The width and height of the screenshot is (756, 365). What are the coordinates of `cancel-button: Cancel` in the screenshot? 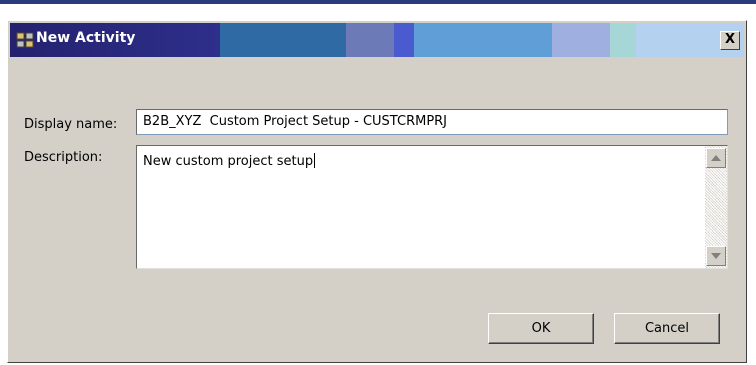 It's located at (667, 328).